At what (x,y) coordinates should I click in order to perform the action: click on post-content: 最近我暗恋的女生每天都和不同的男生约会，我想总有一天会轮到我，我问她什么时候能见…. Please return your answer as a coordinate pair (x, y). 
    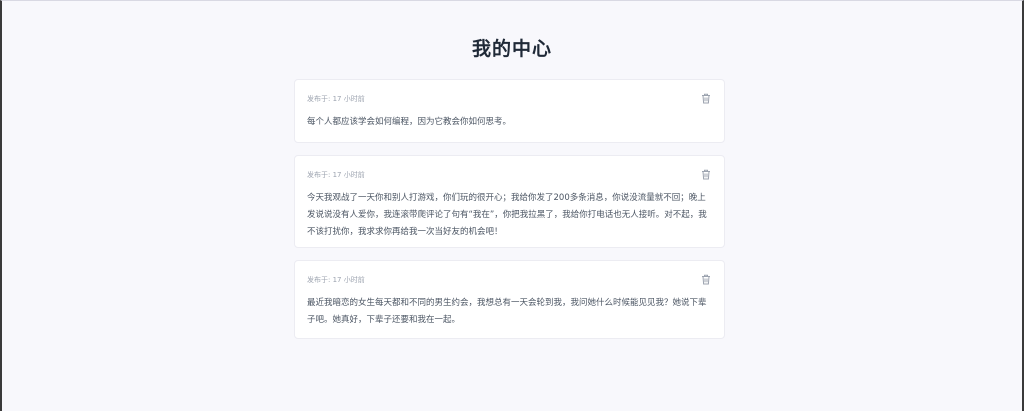
    Looking at the image, I should click on (507, 311).